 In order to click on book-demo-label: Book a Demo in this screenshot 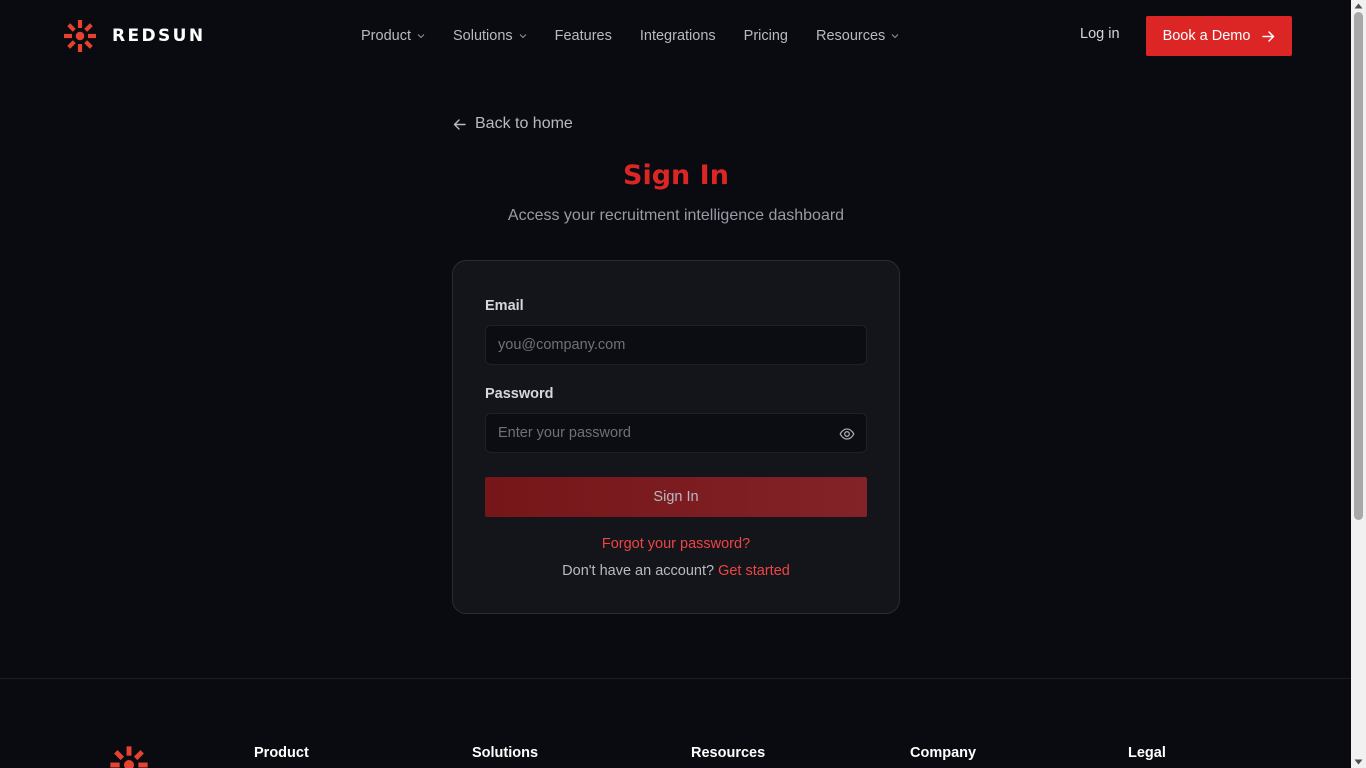, I will do `click(1206, 36)`.